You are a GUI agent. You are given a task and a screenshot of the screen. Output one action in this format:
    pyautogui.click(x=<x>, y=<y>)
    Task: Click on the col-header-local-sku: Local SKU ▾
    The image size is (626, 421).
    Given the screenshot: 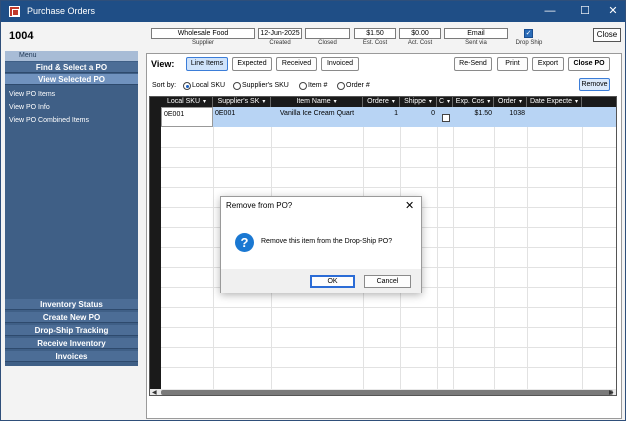 What is the action you would take?
    pyautogui.click(x=187, y=102)
    